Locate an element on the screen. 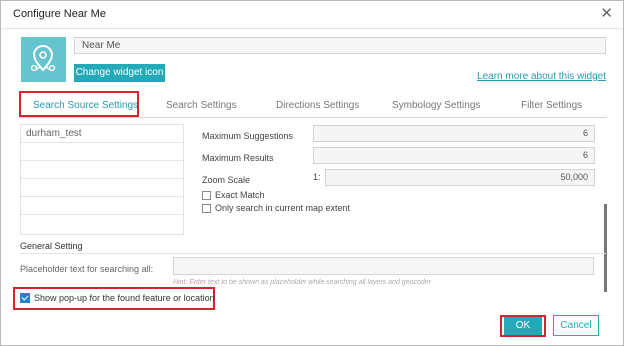  source-item-durham-test: durham_test is located at coordinates (102, 134).